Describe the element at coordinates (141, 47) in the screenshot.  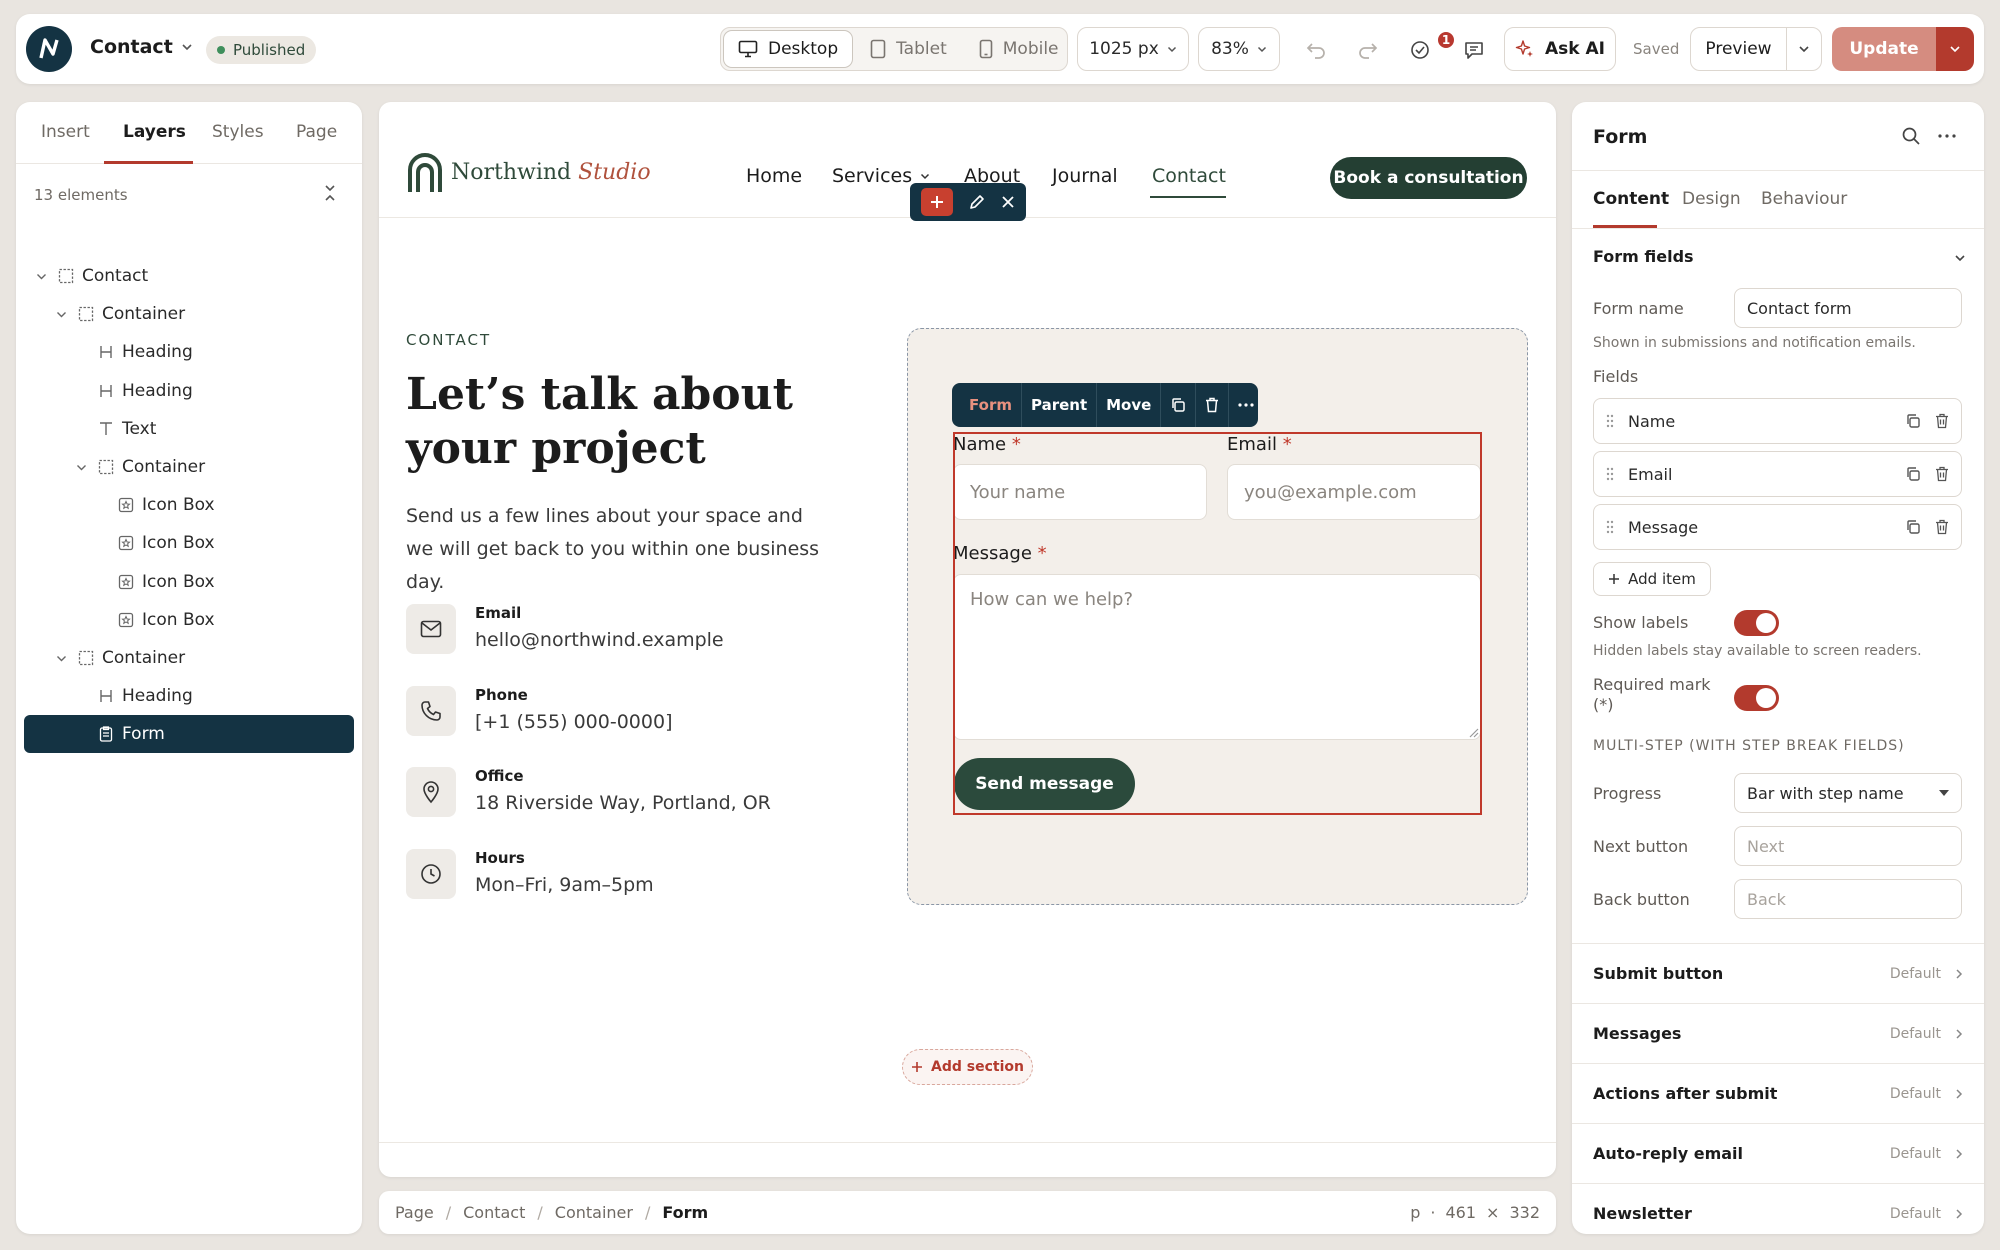
I see `page-selector: Contact` at that location.